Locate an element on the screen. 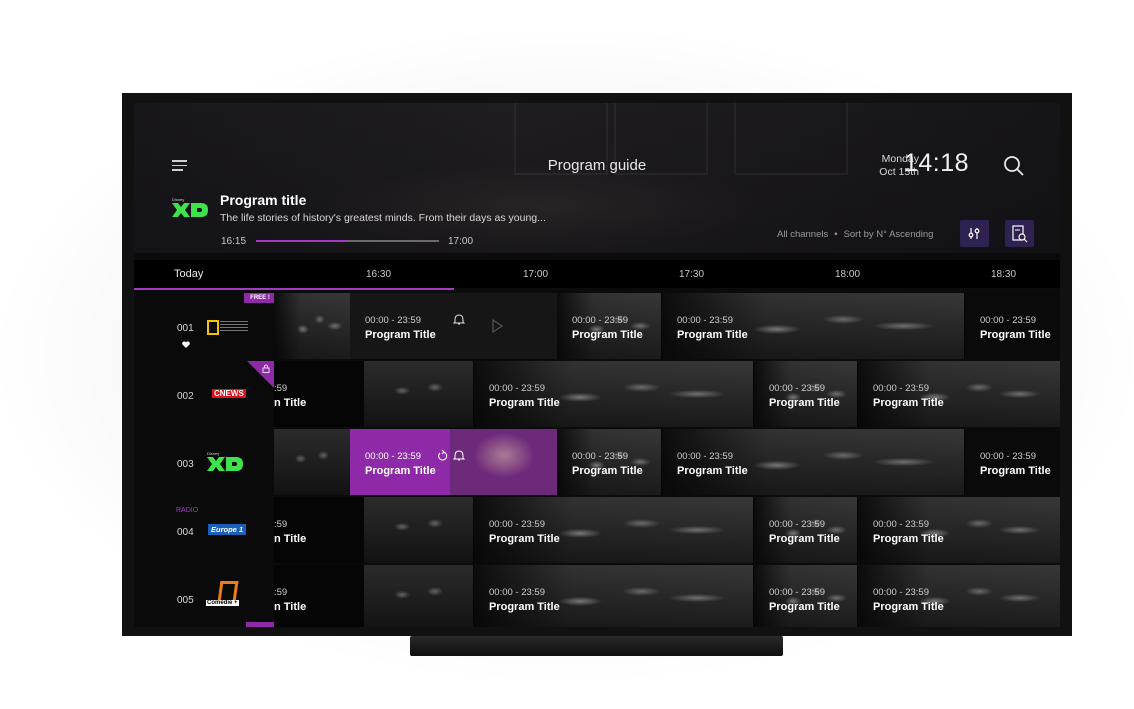  program-cell-selected: 00:00 - 23:59 Program Title is located at coordinates (453, 462).